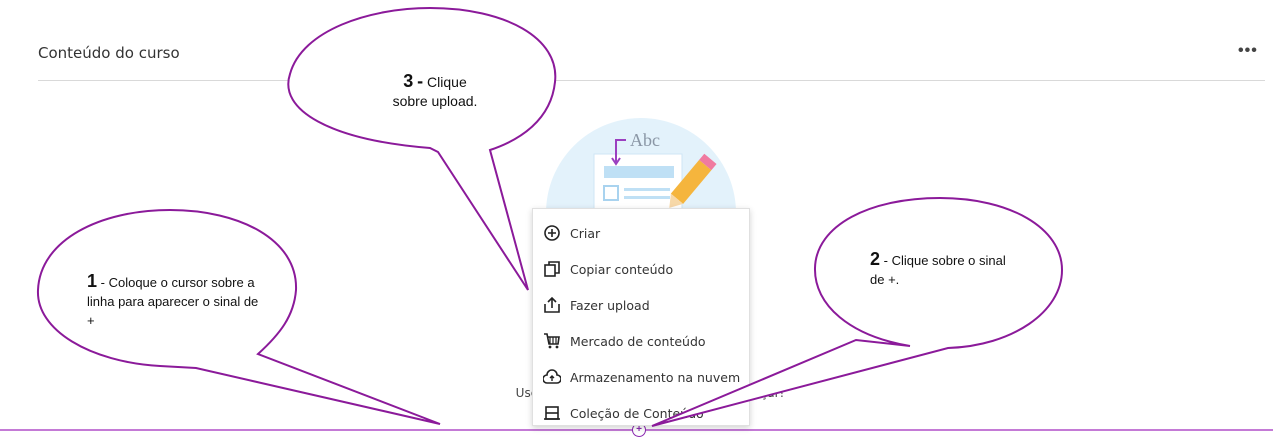 This screenshot has width=1273, height=437. What do you see at coordinates (552, 413) in the screenshot?
I see `collection-icon` at bounding box center [552, 413].